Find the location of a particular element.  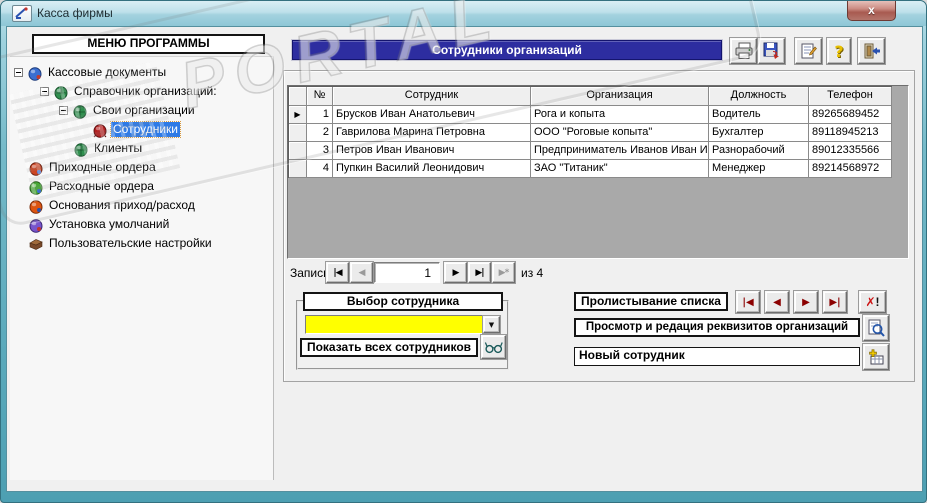

printer-icon is located at coordinates (743, 50).